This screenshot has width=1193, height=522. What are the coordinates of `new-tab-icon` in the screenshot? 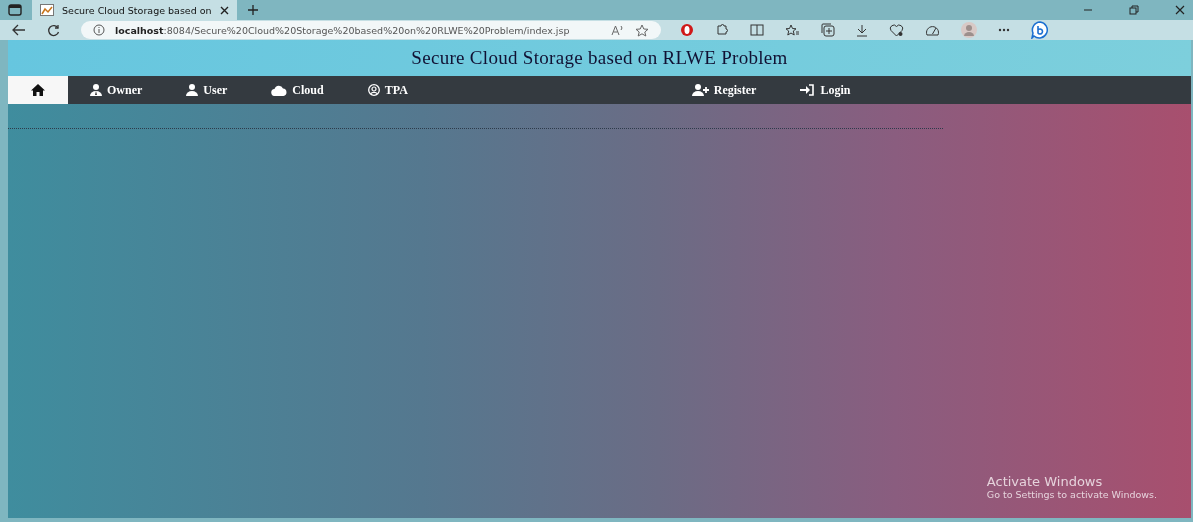 It's located at (253, 10).